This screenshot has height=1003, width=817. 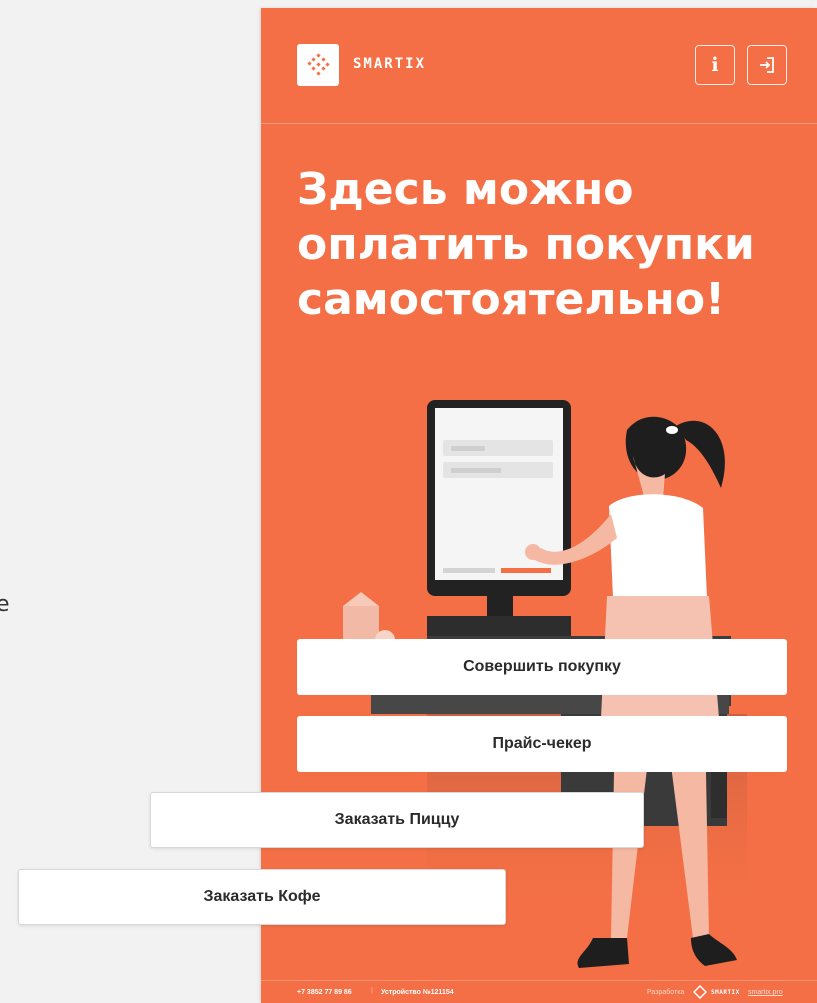 What do you see at coordinates (700, 992) in the screenshot?
I see `smartix-small-logo-icon` at bounding box center [700, 992].